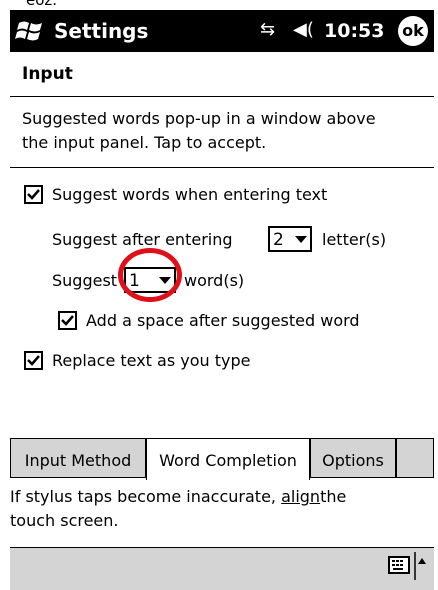 Image resolution: width=438 pixels, height=590 pixels. I want to click on chevron-down-icon, so click(301, 239).